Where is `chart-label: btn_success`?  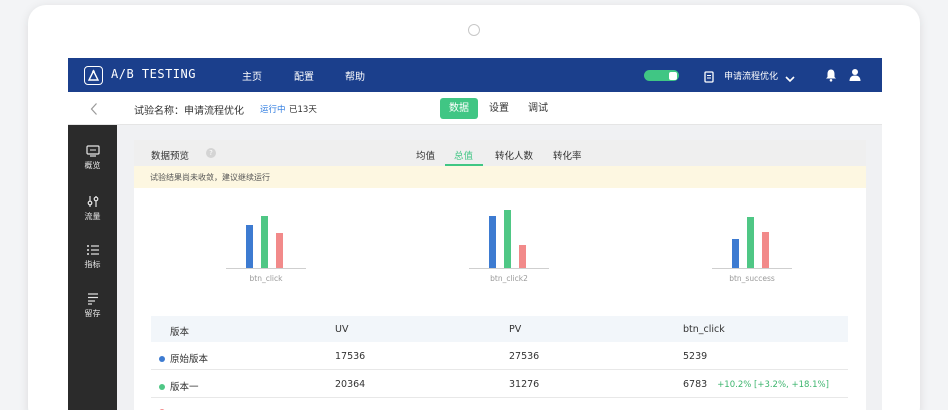
chart-label: btn_success is located at coordinates (752, 278).